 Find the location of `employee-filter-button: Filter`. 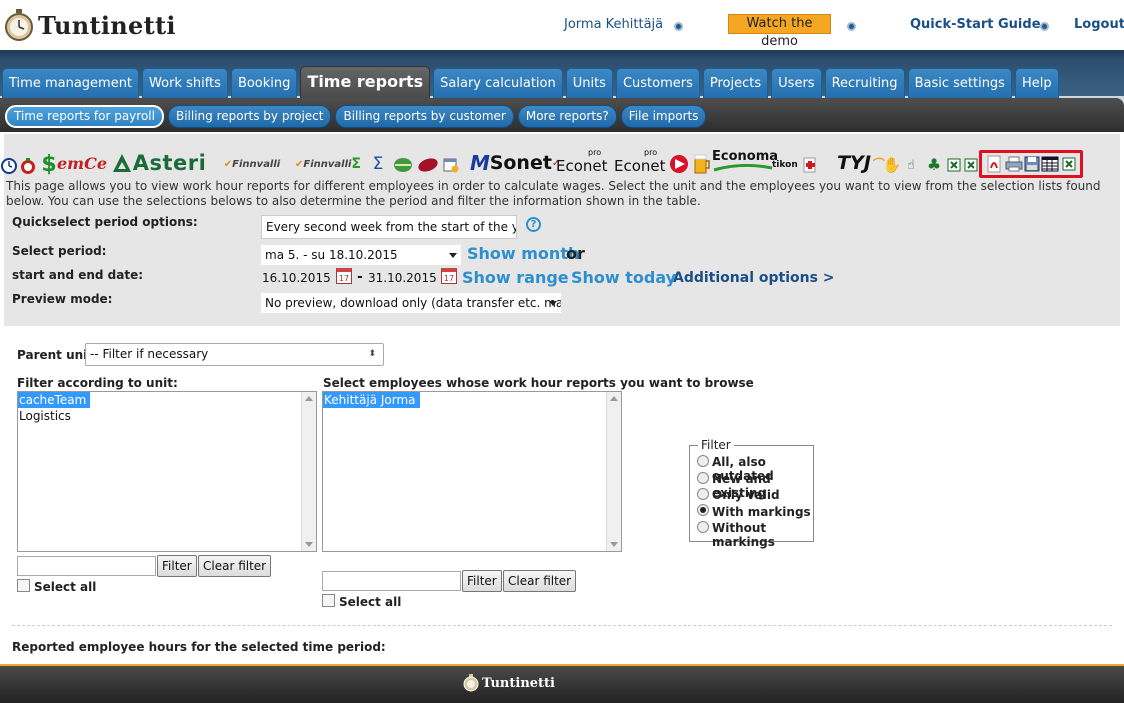

employee-filter-button: Filter is located at coordinates (482, 581).